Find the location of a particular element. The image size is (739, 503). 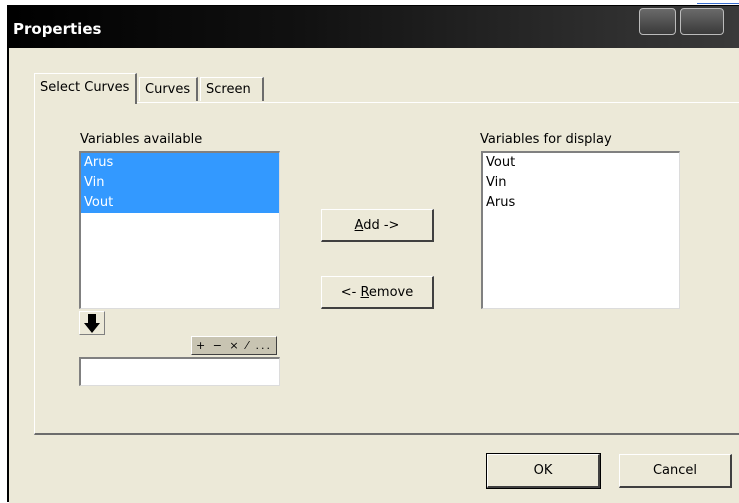

window-title: Properties is located at coordinates (57, 29).